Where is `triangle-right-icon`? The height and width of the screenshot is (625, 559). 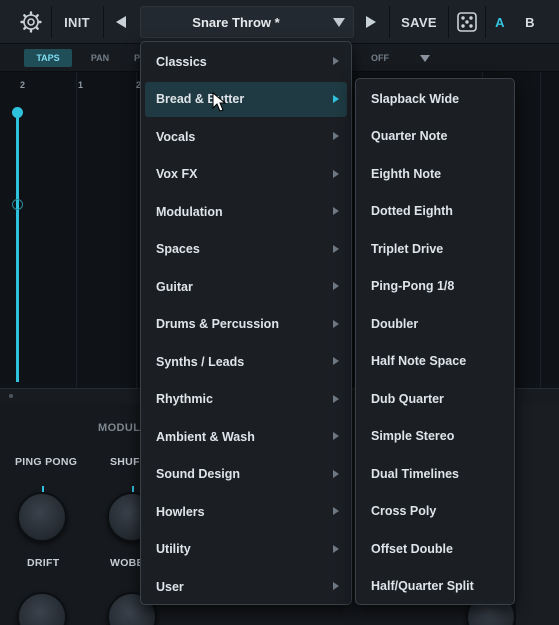
triangle-right-icon is located at coordinates (371, 22).